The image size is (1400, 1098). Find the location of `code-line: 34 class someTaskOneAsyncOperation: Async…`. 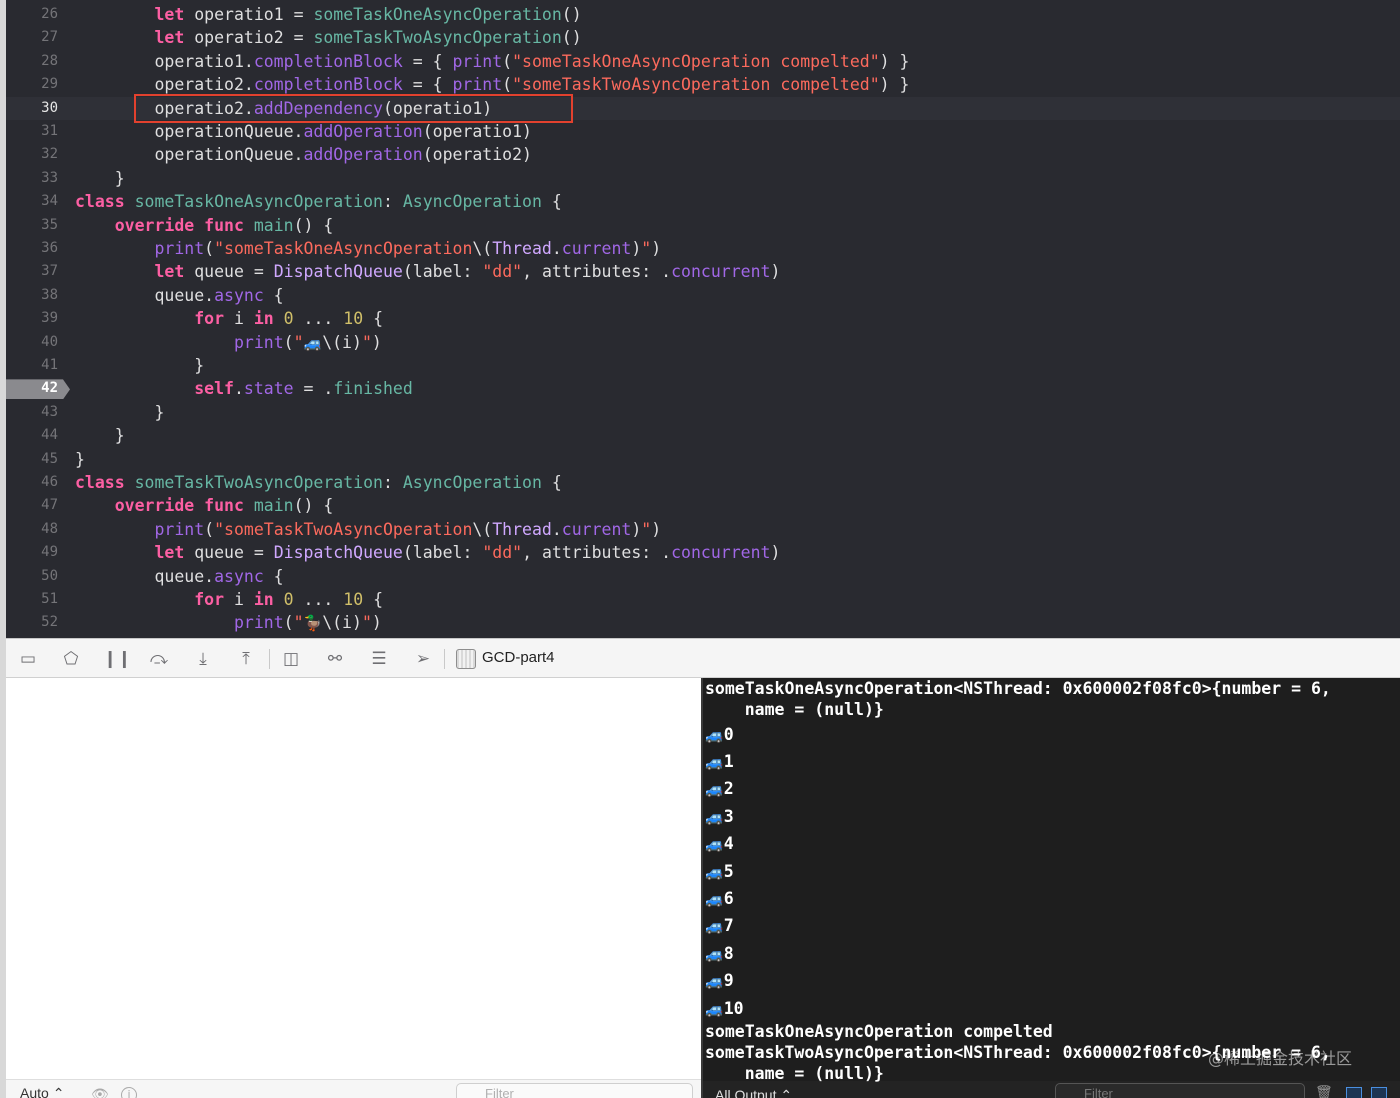

code-line: 34 class someTaskOneAsyncOperation: Async… is located at coordinates (703, 201).